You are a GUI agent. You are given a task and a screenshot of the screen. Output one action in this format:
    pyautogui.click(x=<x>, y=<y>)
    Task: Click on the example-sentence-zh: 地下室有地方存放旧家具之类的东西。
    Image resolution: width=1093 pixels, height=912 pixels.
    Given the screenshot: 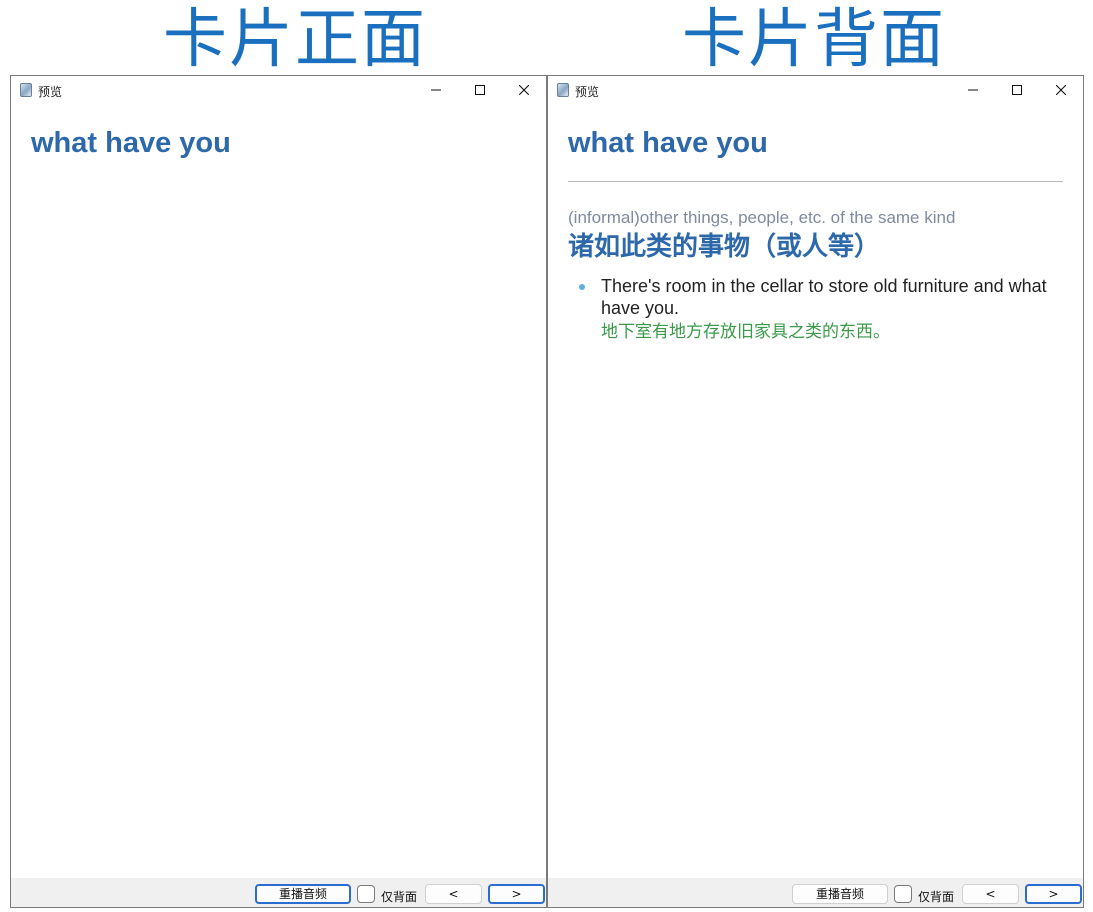 What is the action you would take?
    pyautogui.click(x=745, y=332)
    